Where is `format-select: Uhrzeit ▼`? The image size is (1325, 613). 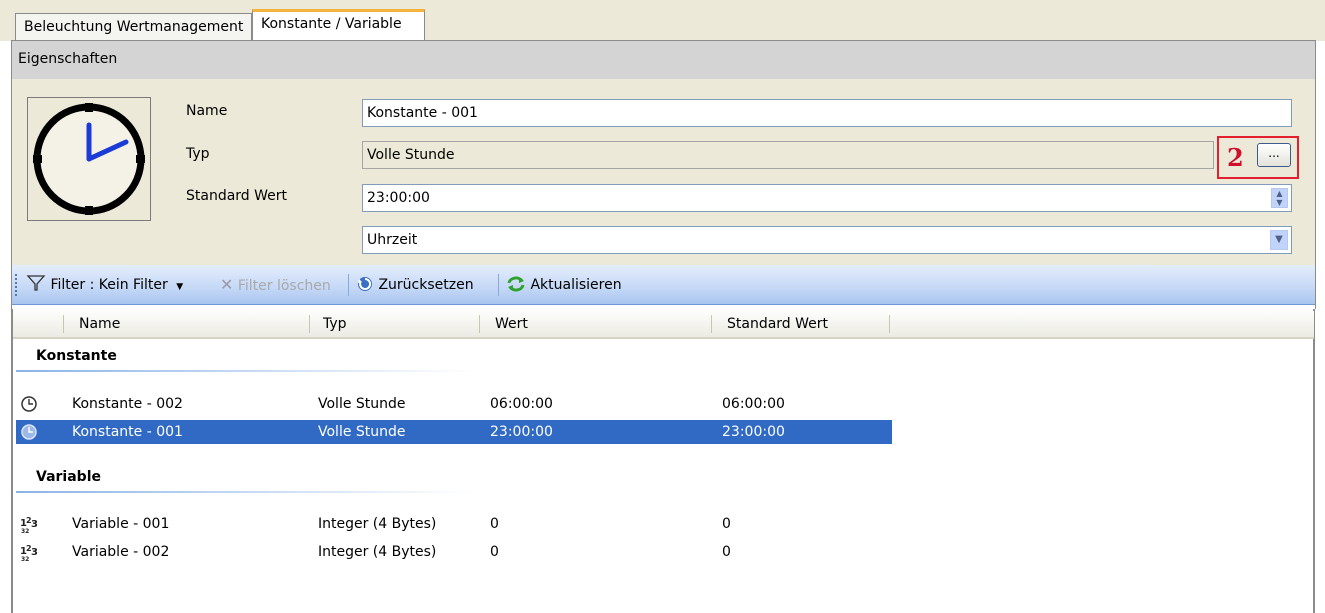
format-select: Uhrzeit ▼ is located at coordinates (827, 240).